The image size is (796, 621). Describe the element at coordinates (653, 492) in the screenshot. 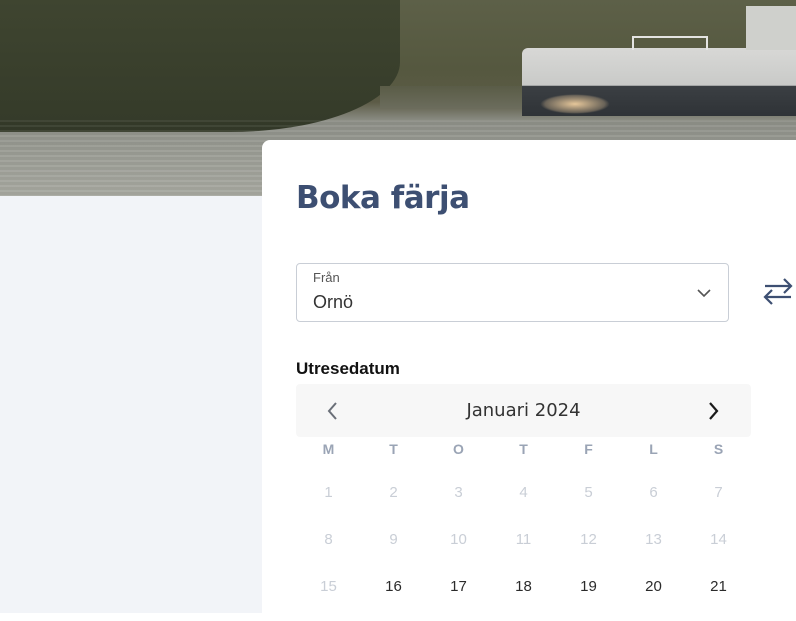

I see `calendar-day-disabled: 6` at that location.